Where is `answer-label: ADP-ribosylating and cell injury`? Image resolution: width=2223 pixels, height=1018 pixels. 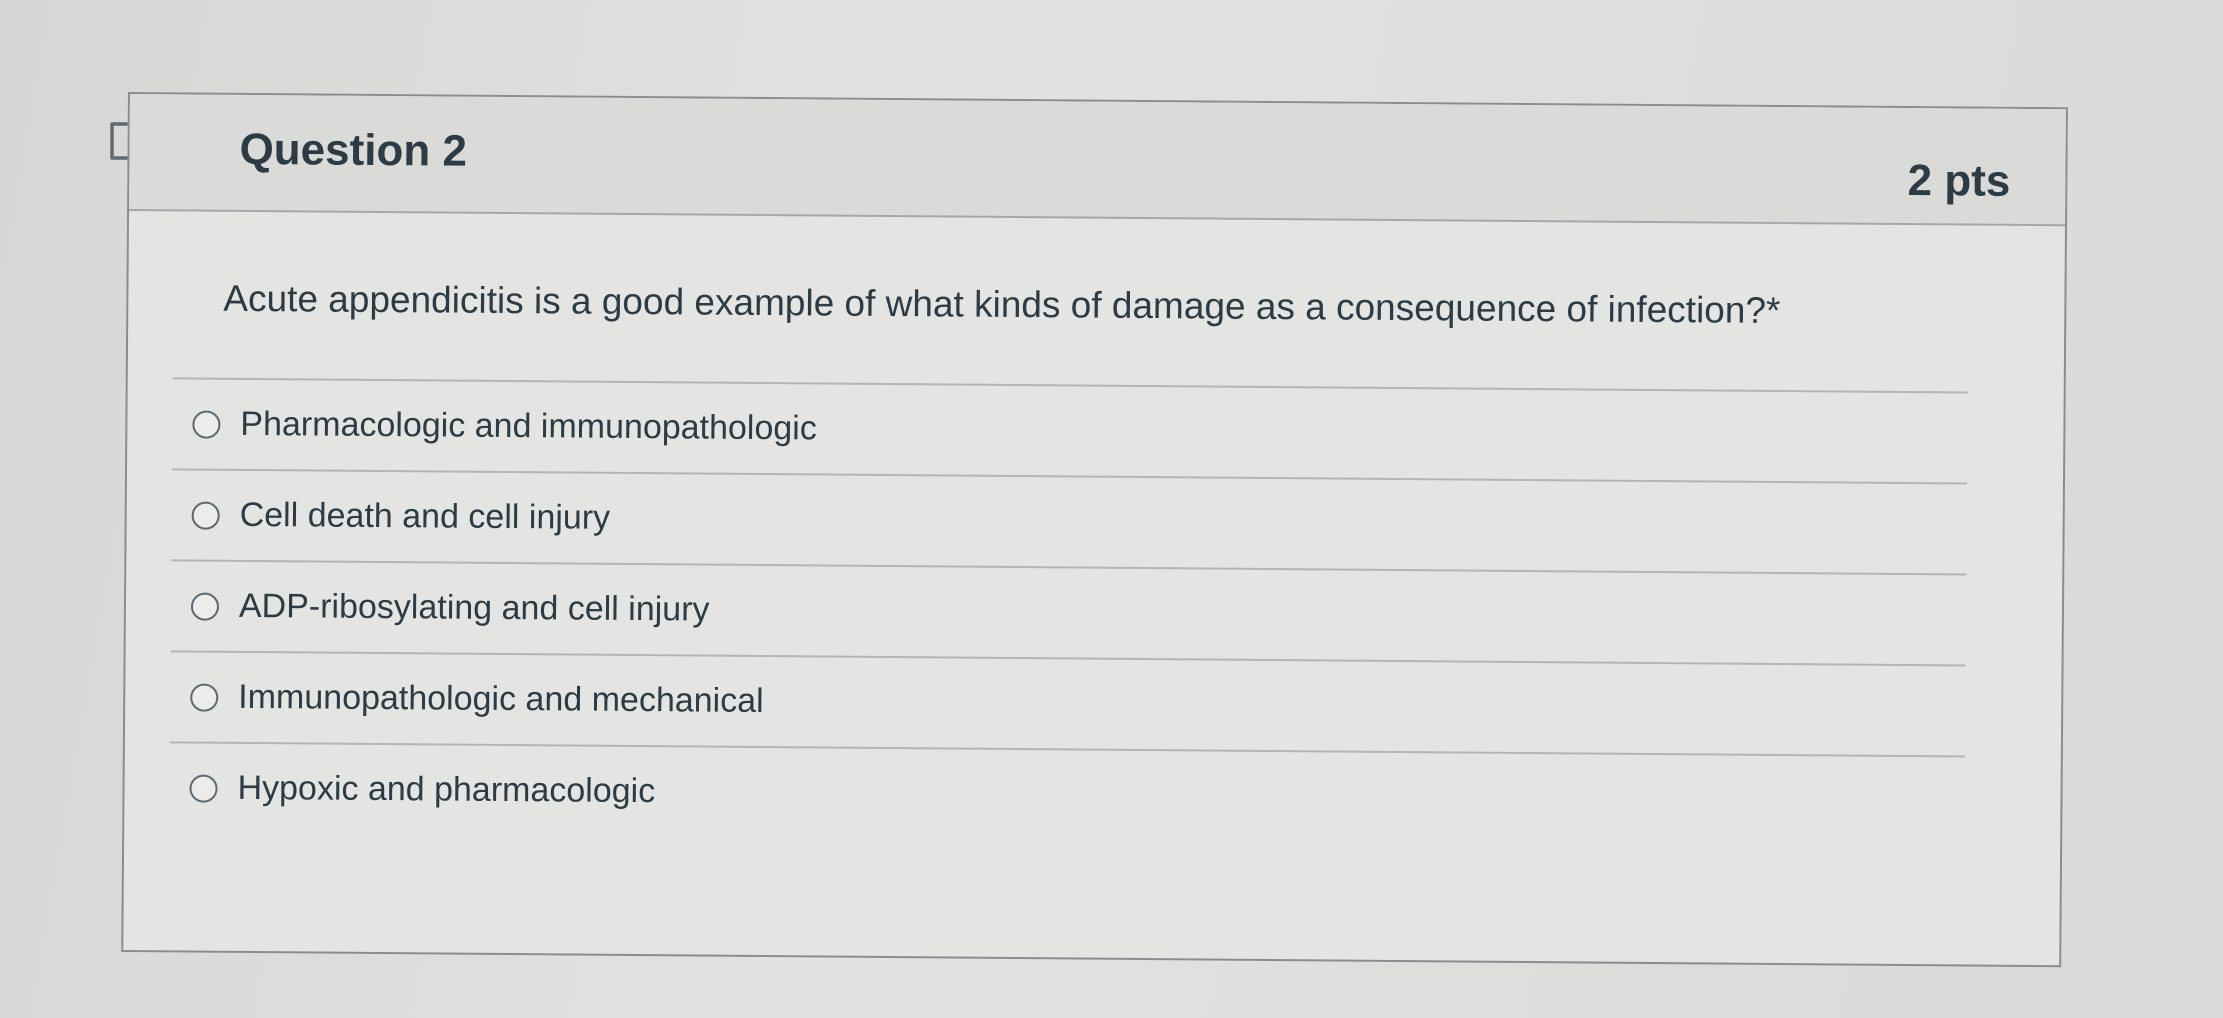
answer-label: ADP-ribosylating and cell injury is located at coordinates (474, 607).